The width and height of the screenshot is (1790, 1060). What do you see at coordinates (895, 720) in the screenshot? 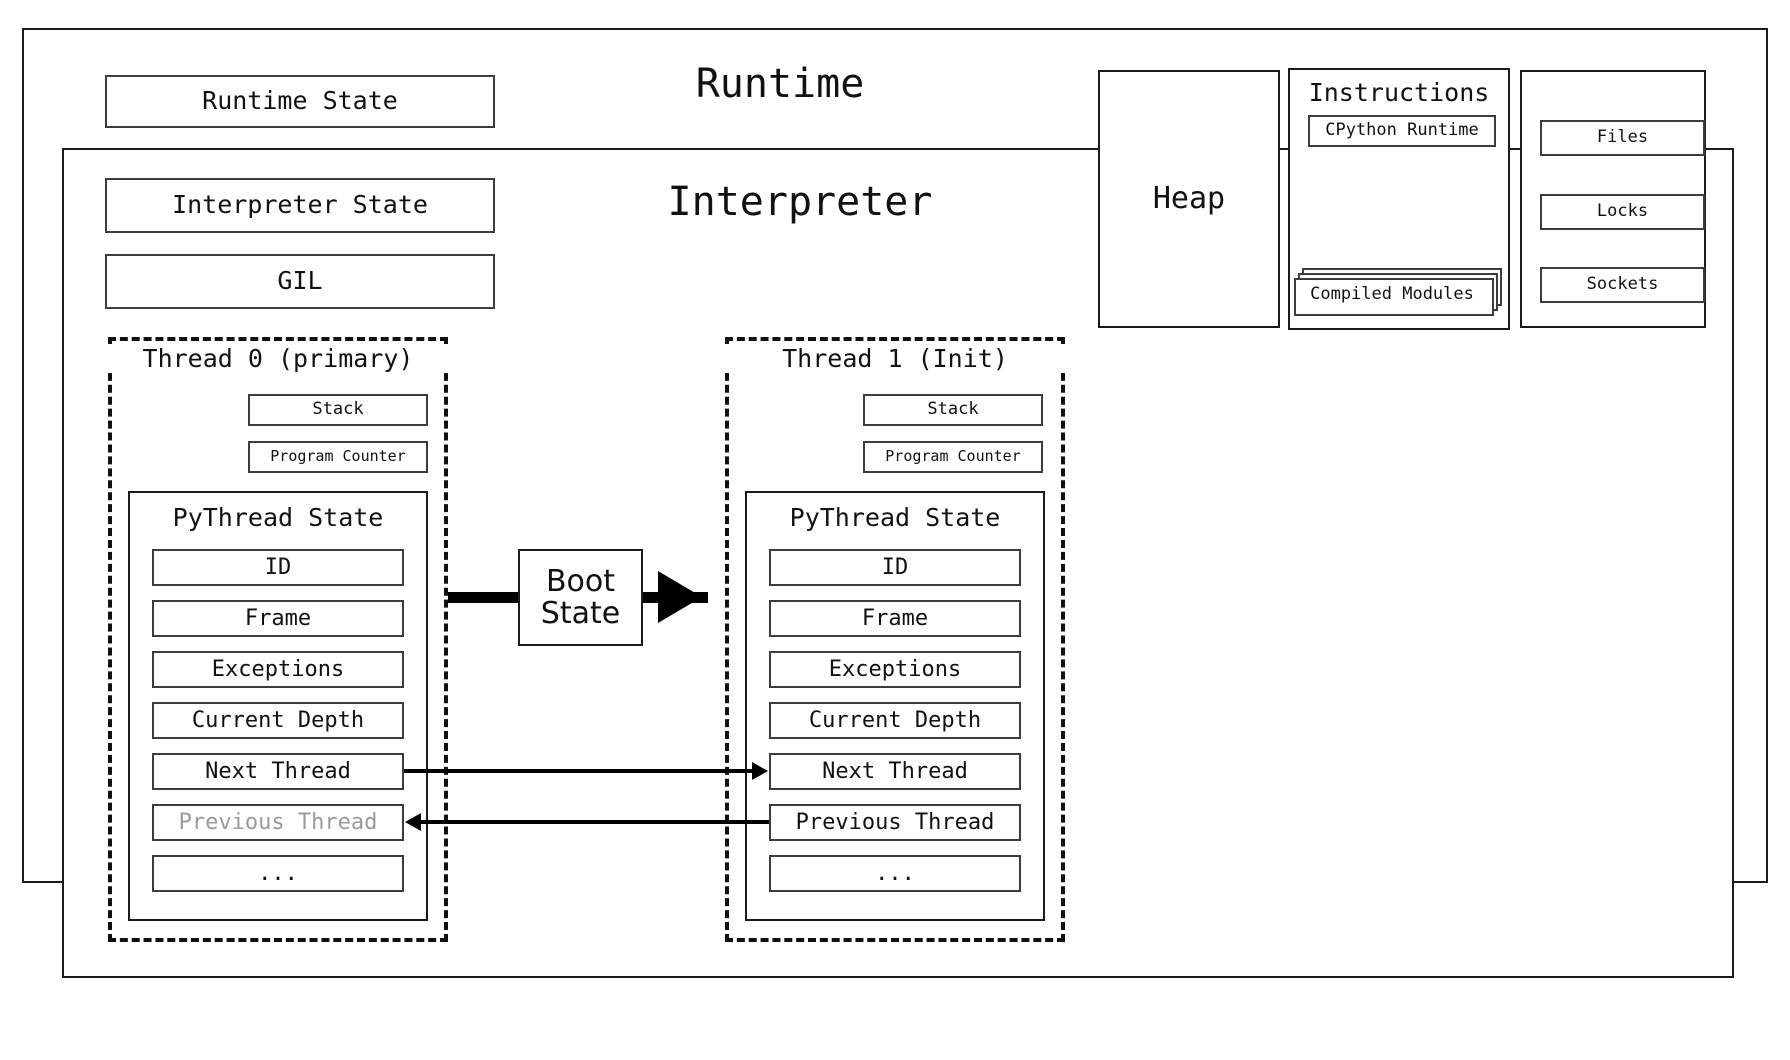
I see `thread-1-field-label: Current Depth` at bounding box center [895, 720].